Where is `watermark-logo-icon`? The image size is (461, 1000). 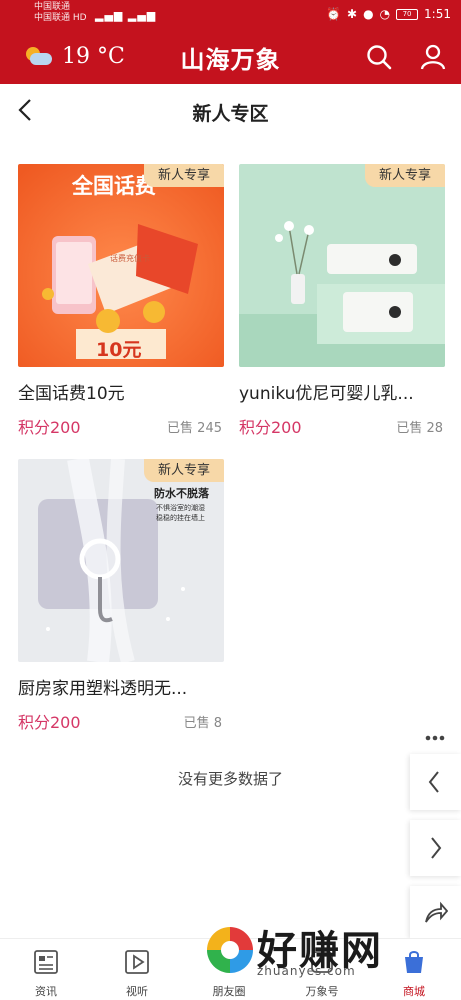
watermark-logo-icon is located at coordinates (230, 950).